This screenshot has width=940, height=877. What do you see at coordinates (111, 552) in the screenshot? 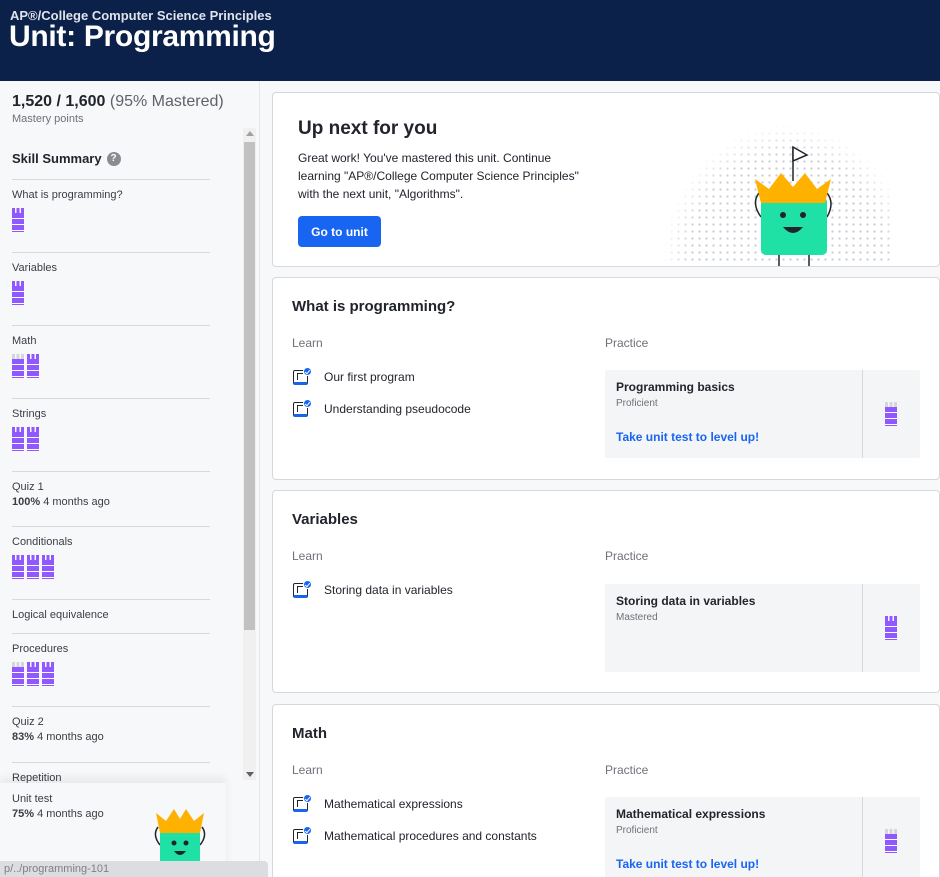
I see `sidebar-item-conditionals: Conditionals` at bounding box center [111, 552].